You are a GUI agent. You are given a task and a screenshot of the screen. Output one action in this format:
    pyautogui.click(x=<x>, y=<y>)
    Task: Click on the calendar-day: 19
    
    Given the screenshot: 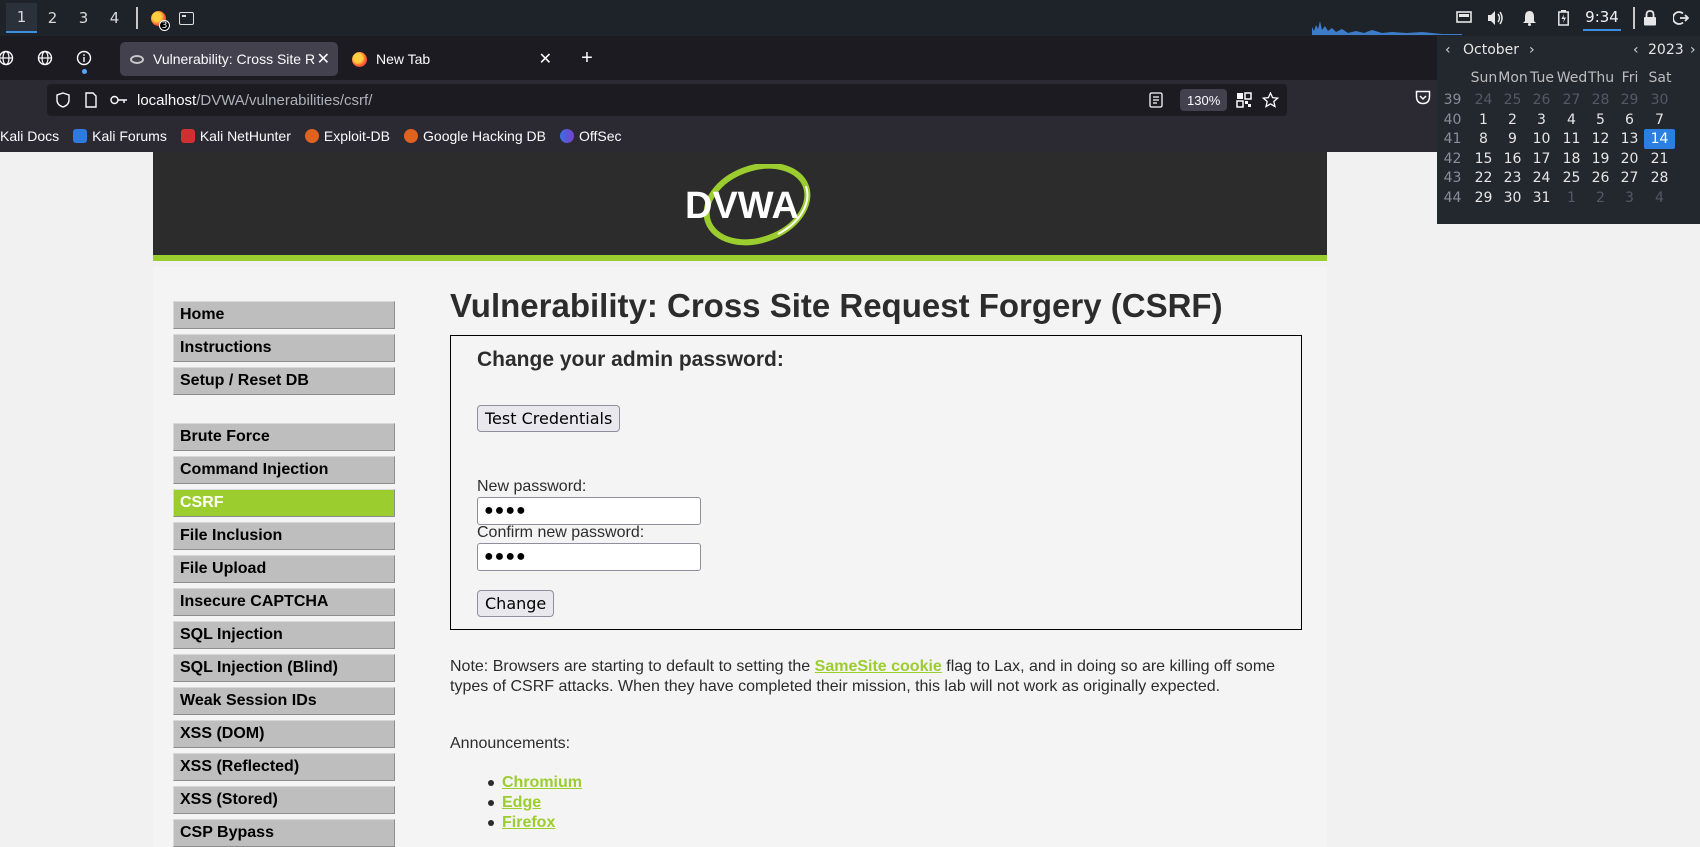 What is the action you would take?
    pyautogui.click(x=1600, y=159)
    